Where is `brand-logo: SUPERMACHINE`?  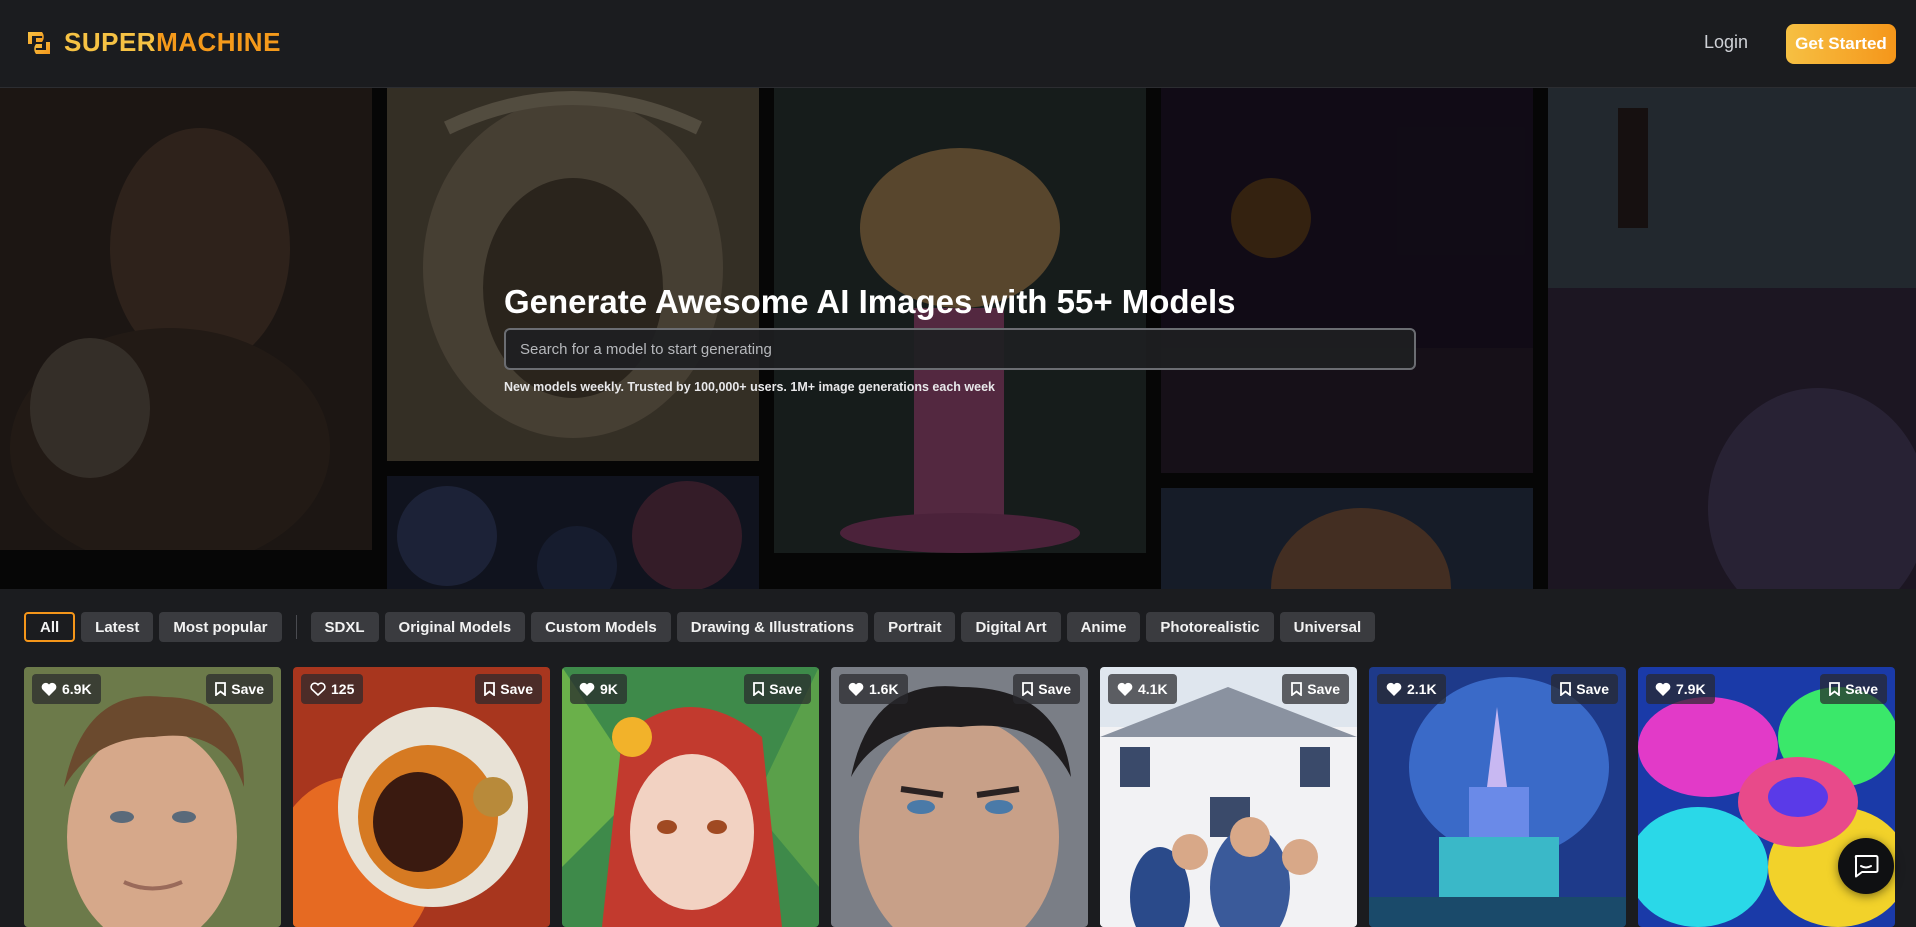 brand-logo: SUPERMACHINE is located at coordinates (152, 42).